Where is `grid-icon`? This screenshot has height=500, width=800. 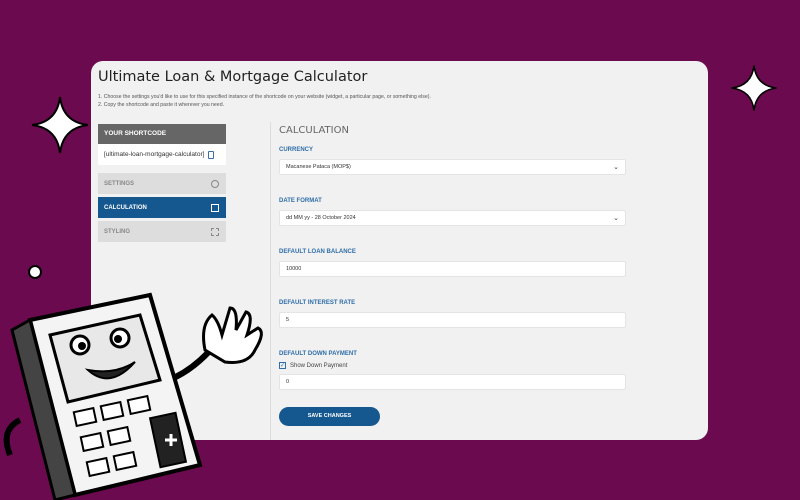 grid-icon is located at coordinates (215, 231).